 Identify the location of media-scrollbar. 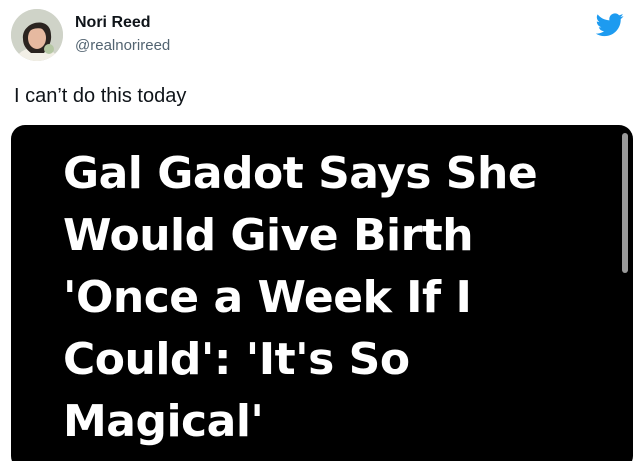
(625, 203).